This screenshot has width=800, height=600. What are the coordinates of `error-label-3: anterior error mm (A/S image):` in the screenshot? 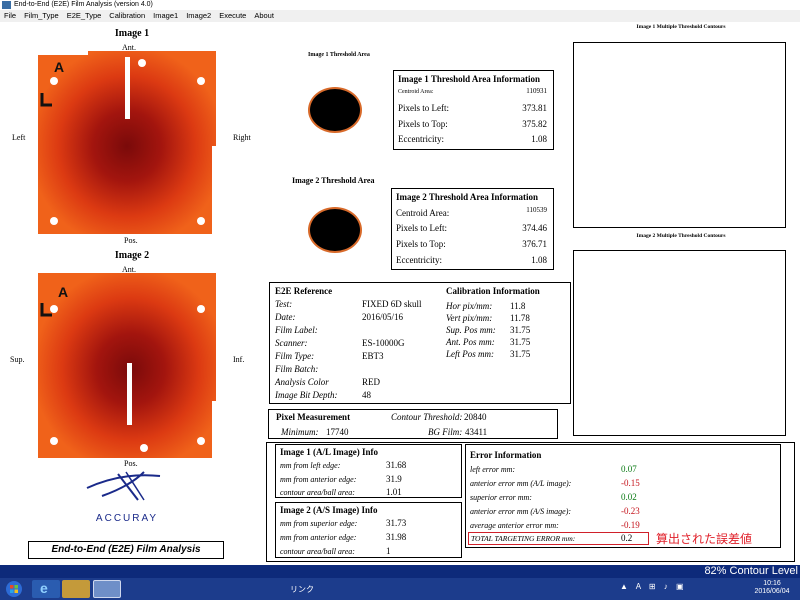 It's located at (521, 511).